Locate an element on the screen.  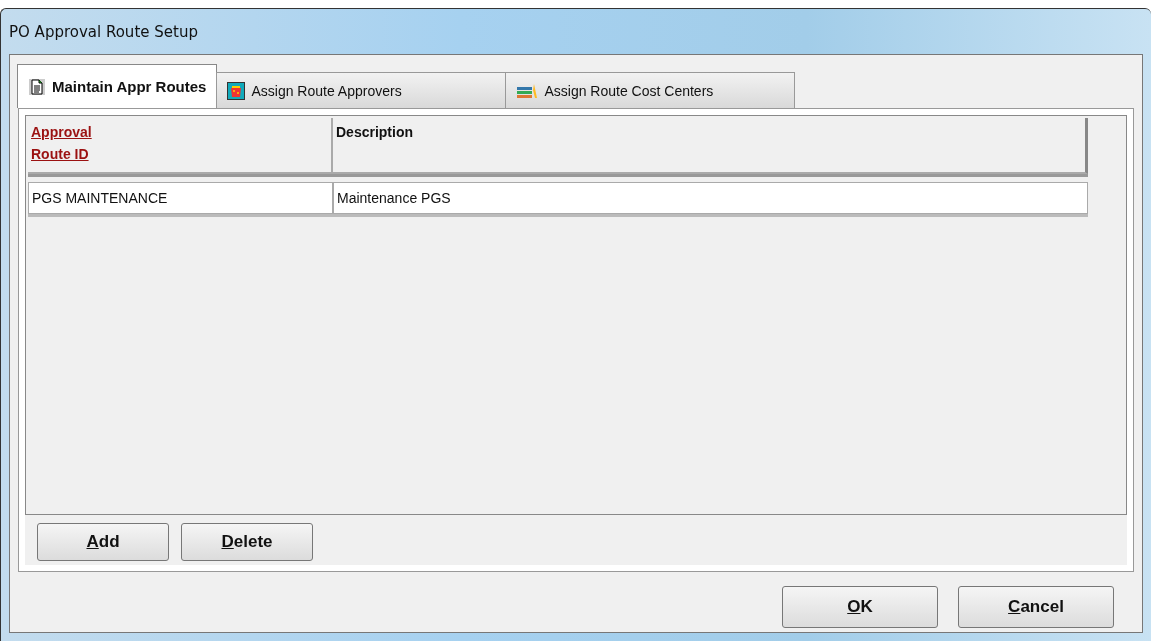
basket-icon is located at coordinates (236, 90).